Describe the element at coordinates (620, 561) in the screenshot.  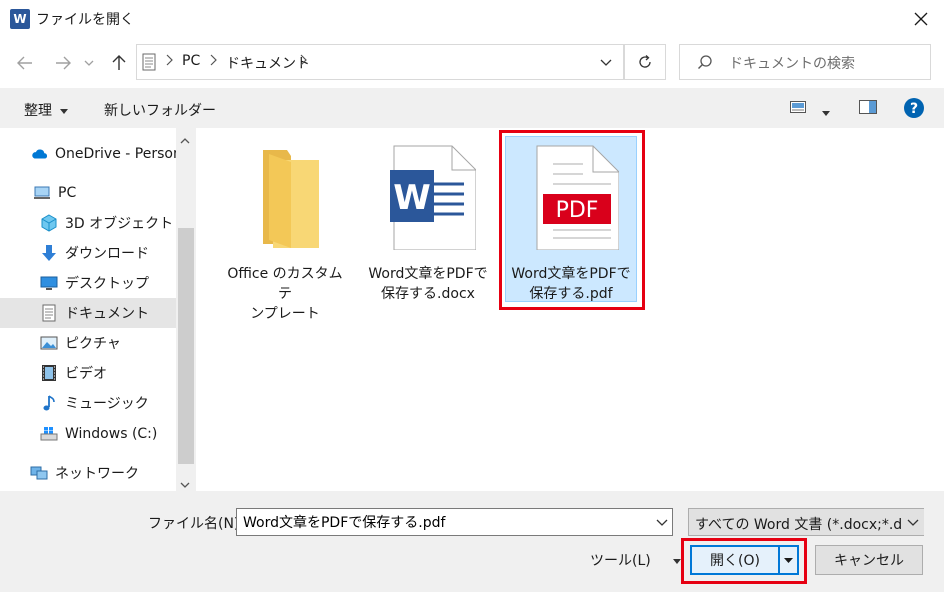
I see `tools-label: ツール(L)` at that location.